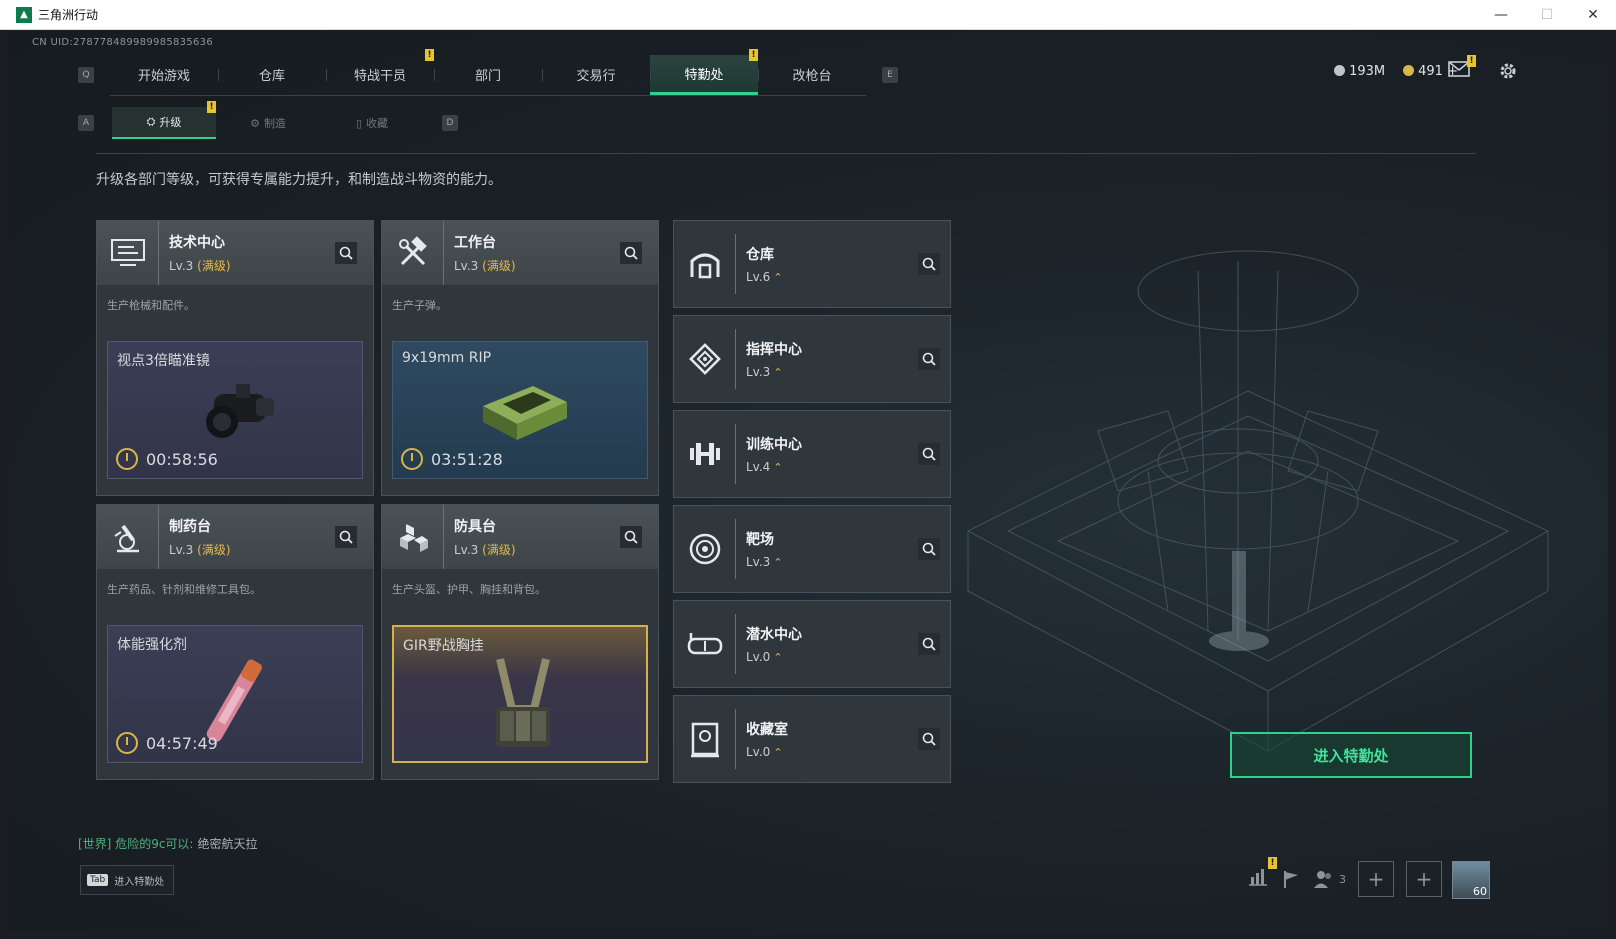 The width and height of the screenshot is (1616, 939). I want to click on maximize-button: ☐, so click(1547, 15).